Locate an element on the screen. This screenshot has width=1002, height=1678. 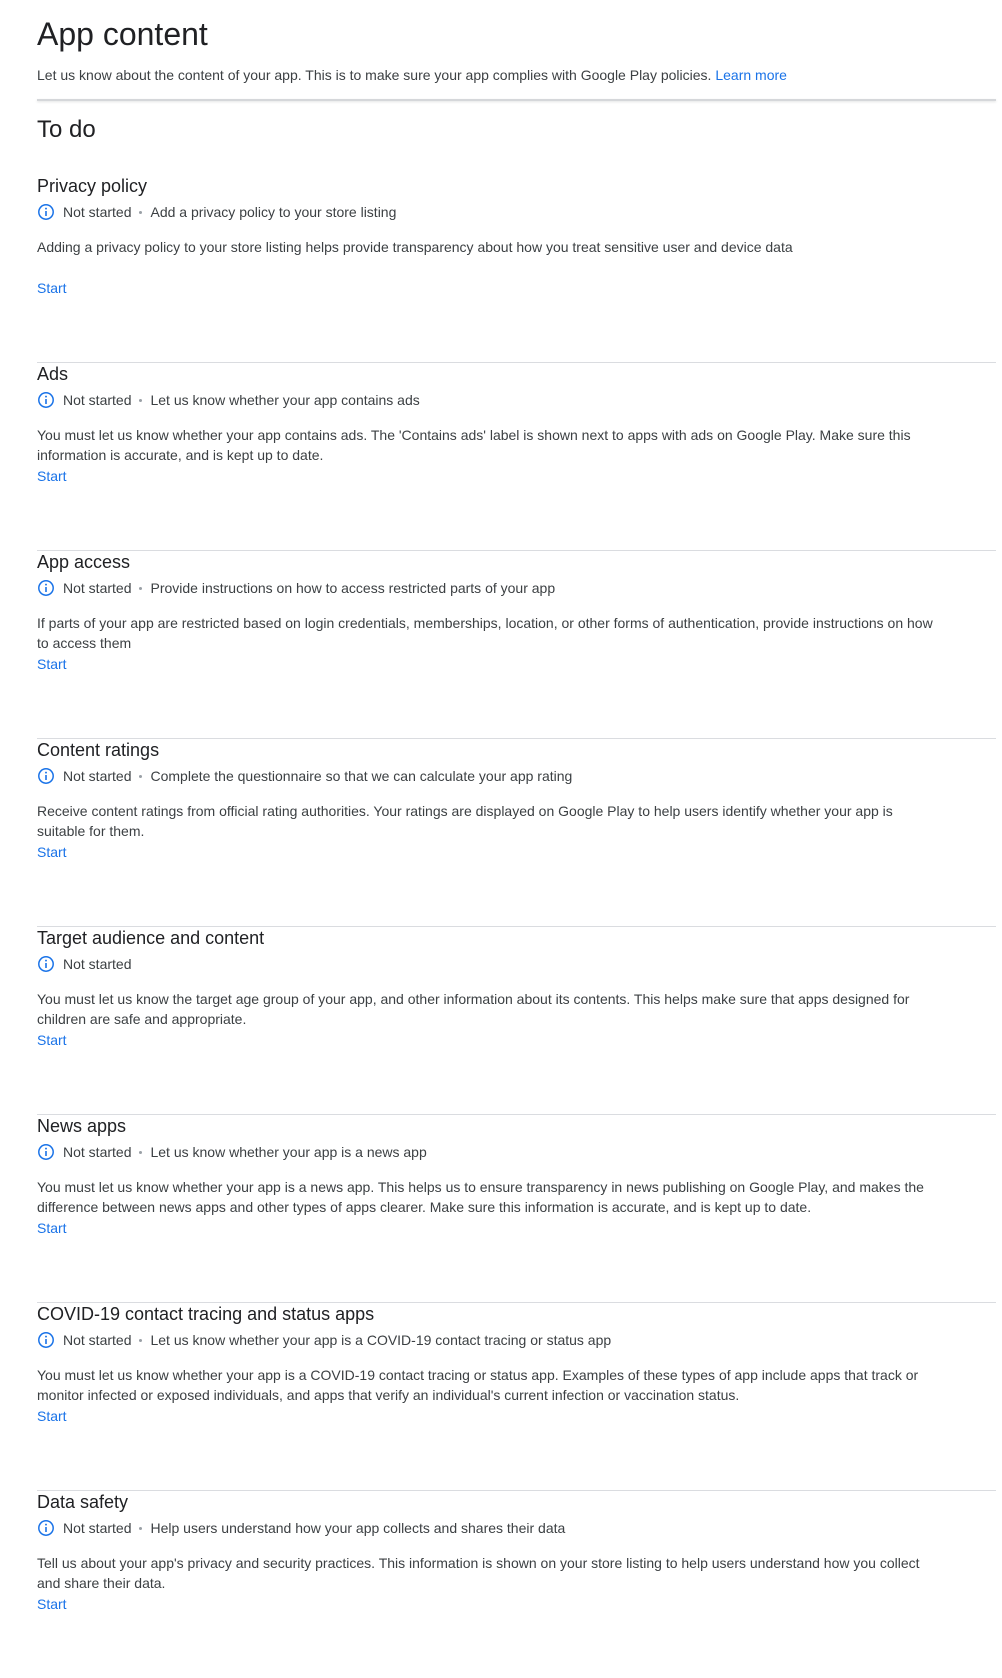
page-title: App content is located at coordinates (122, 34).